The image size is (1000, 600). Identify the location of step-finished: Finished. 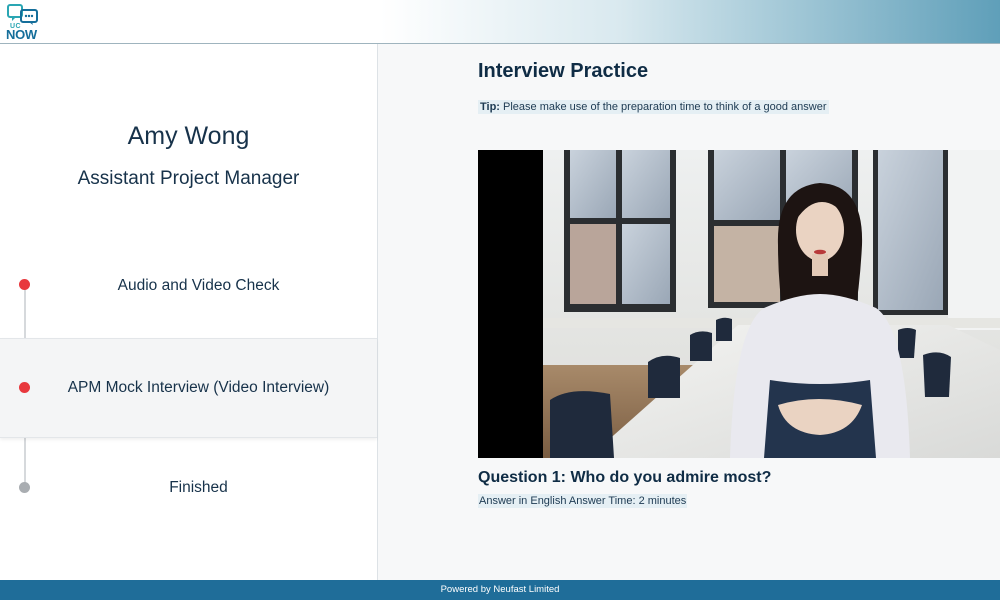
(188, 487).